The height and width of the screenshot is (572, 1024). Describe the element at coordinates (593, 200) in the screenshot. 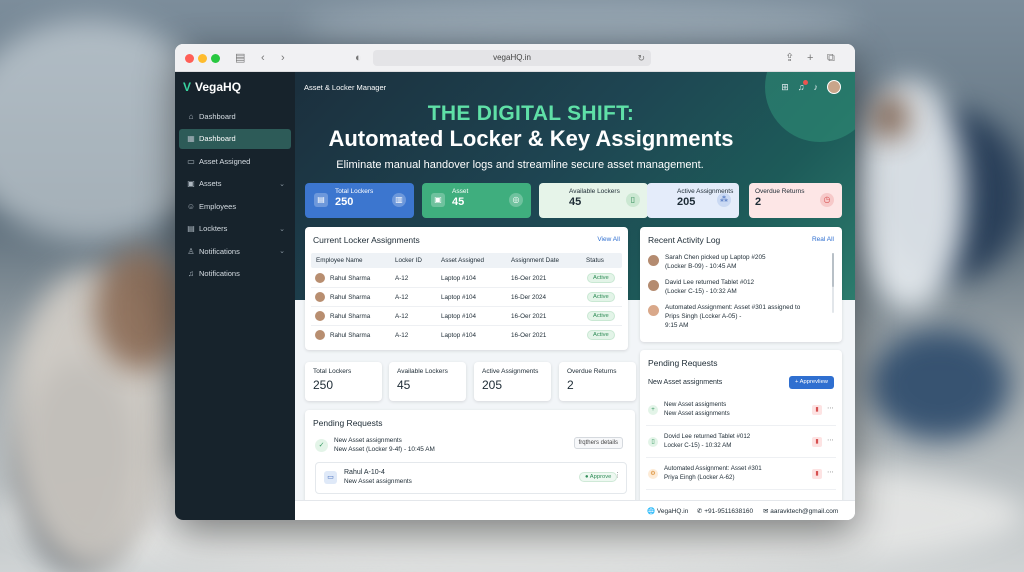

I see `stat-card-available-lockers: Available Lockers 45 ▯` at that location.